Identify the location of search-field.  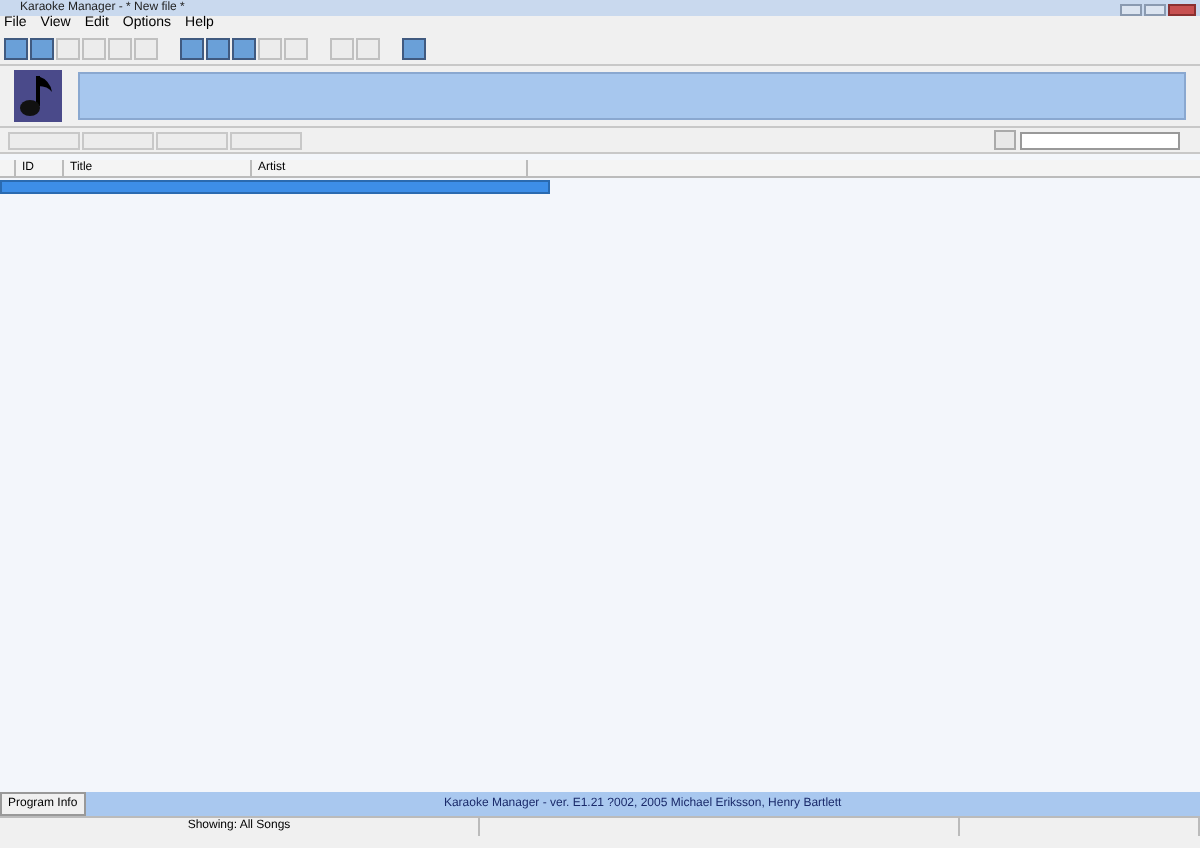
(1100, 140).